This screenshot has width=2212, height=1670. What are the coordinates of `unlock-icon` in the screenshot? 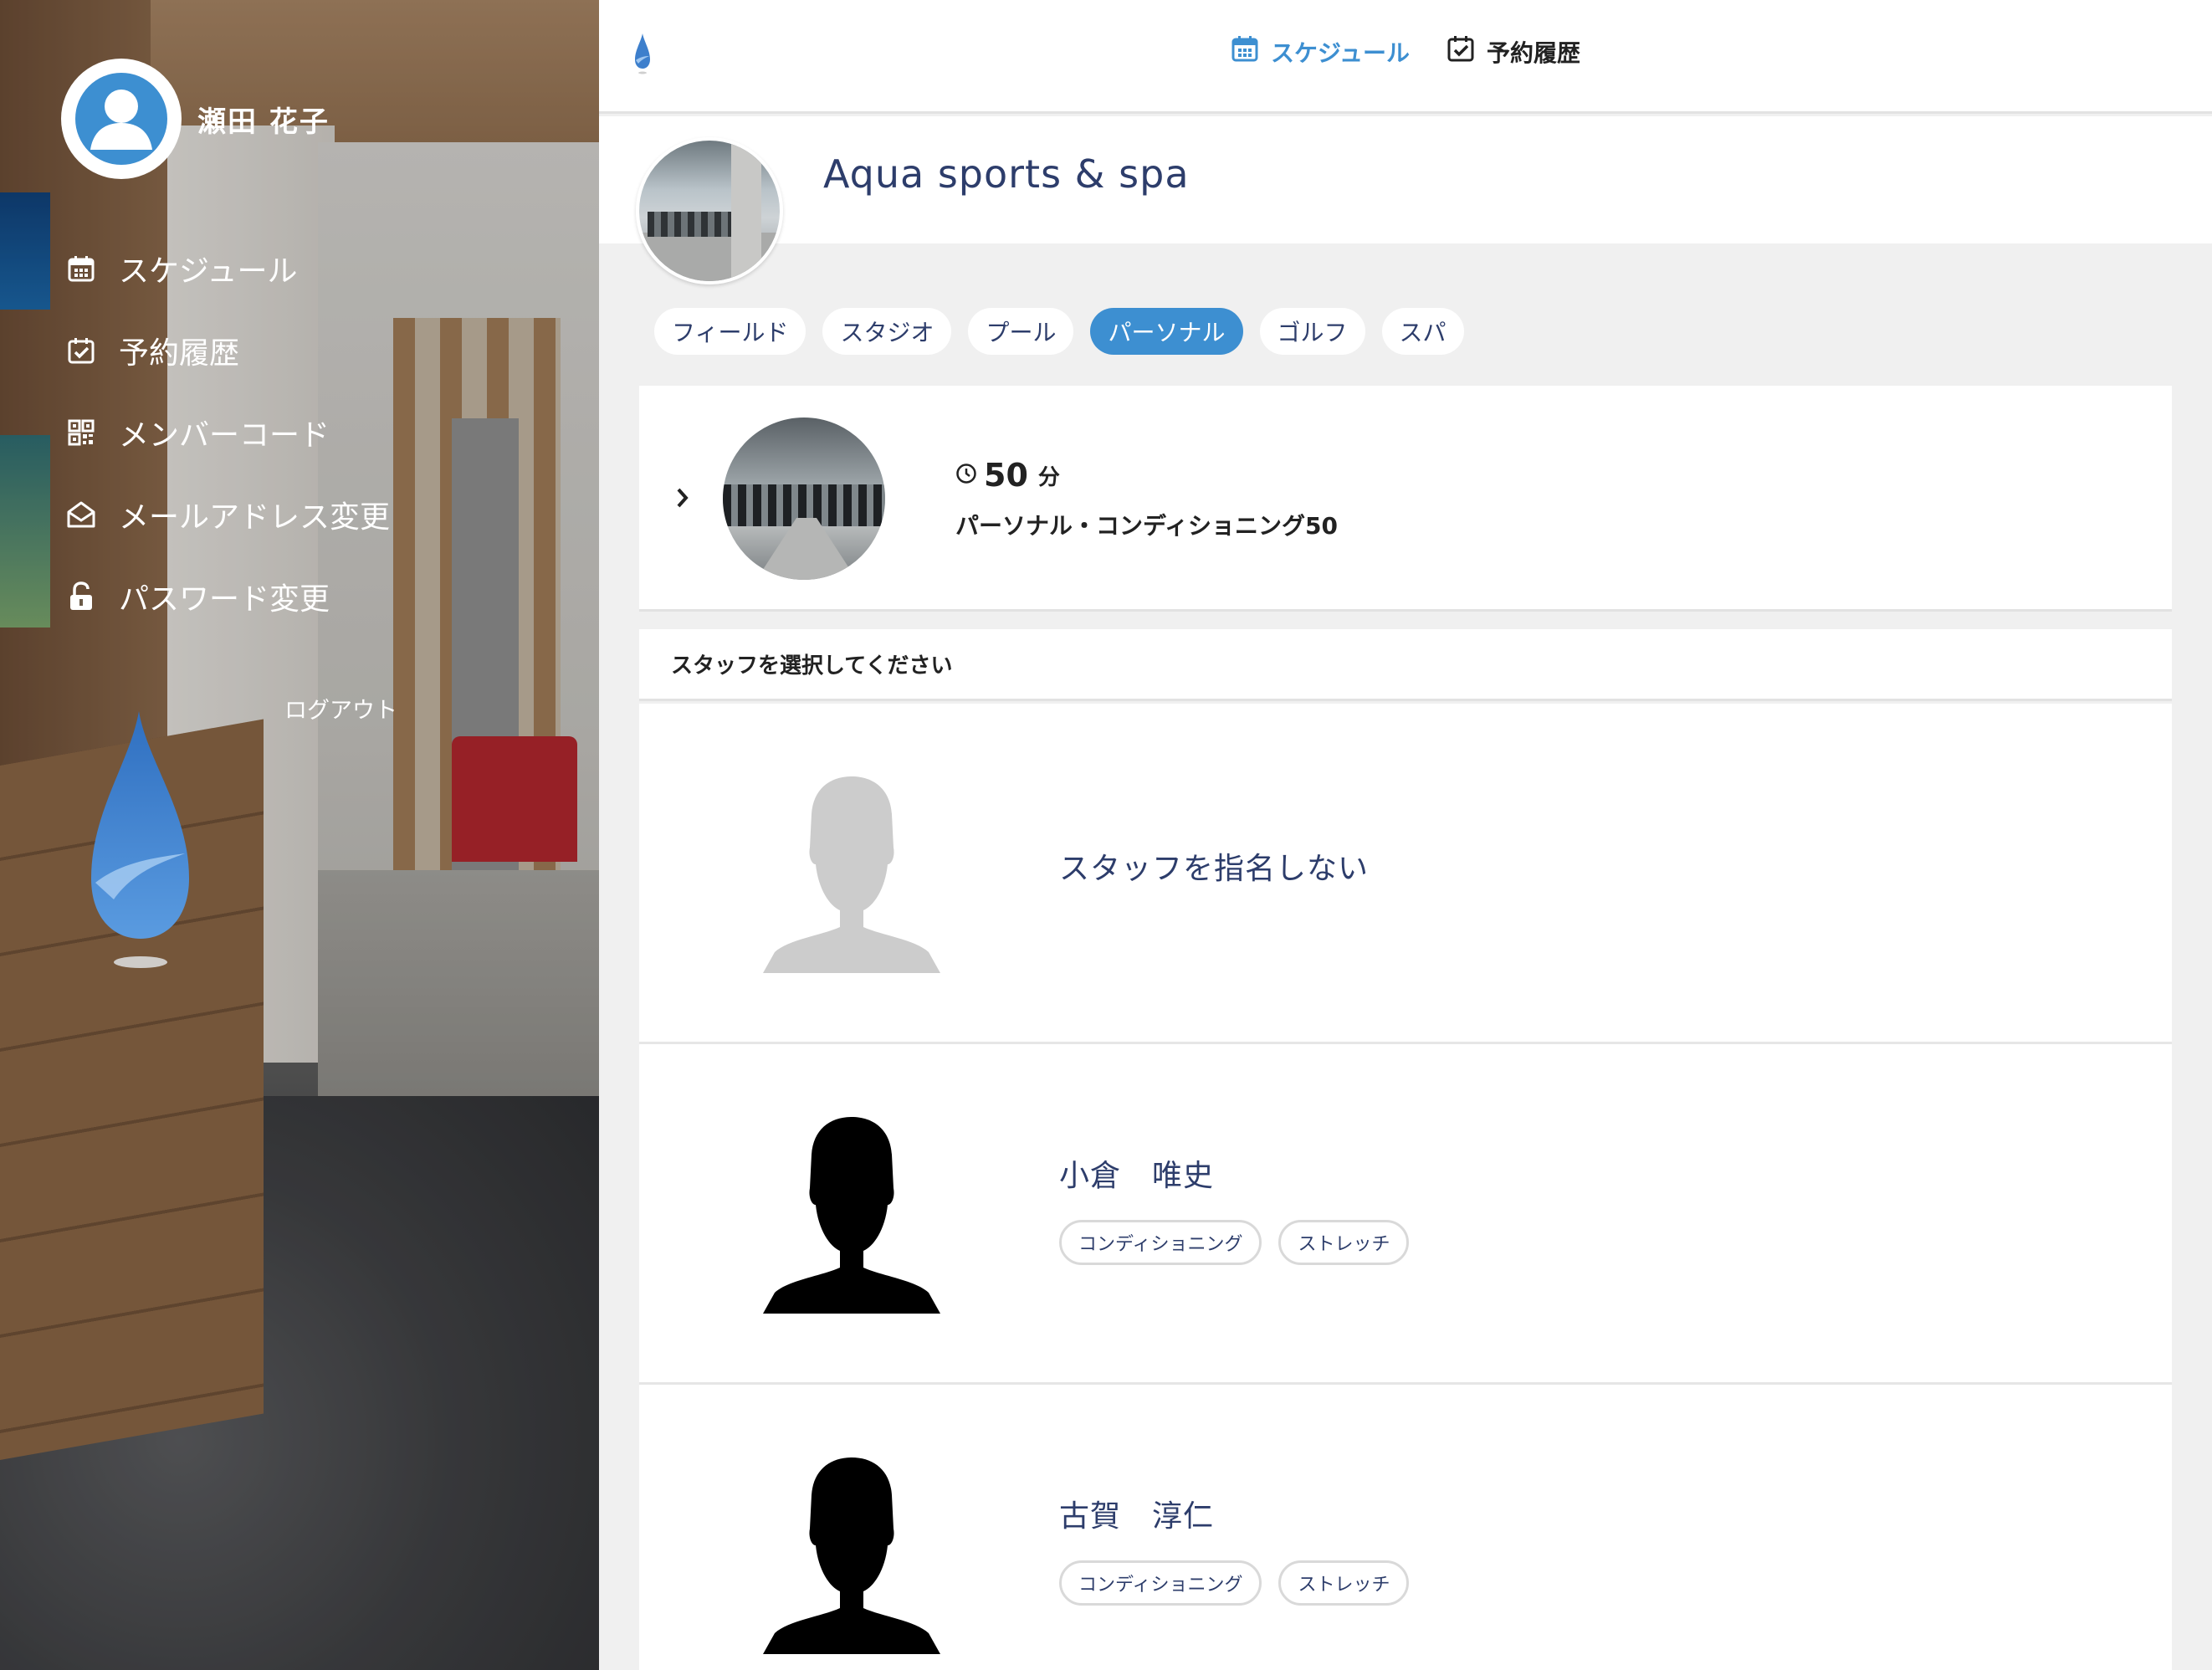 It's located at (81, 597).